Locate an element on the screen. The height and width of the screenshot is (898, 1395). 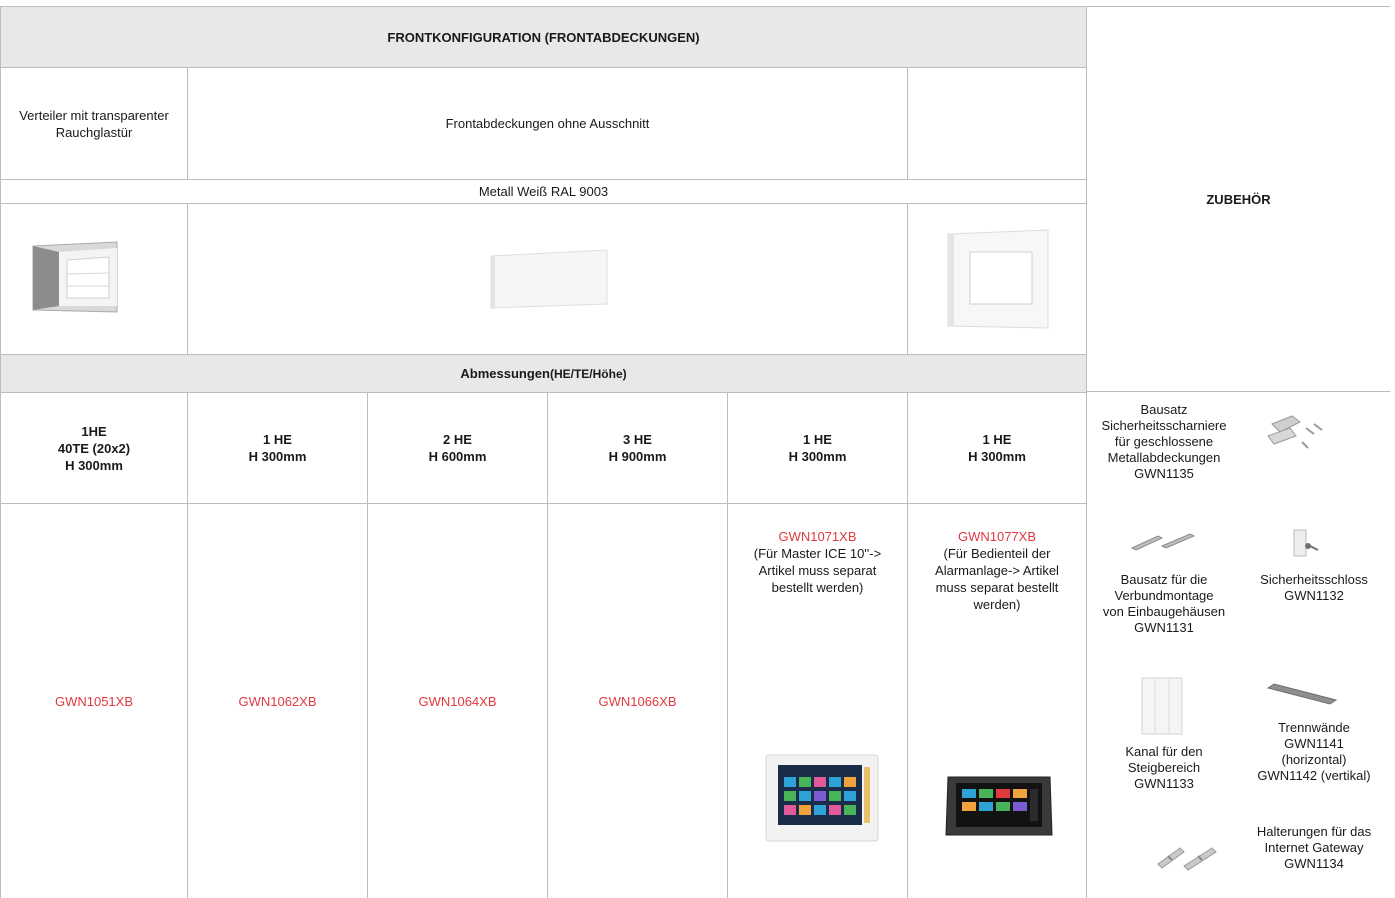
code-cell-1: GWN1051XB is located at coordinates (94, 700).